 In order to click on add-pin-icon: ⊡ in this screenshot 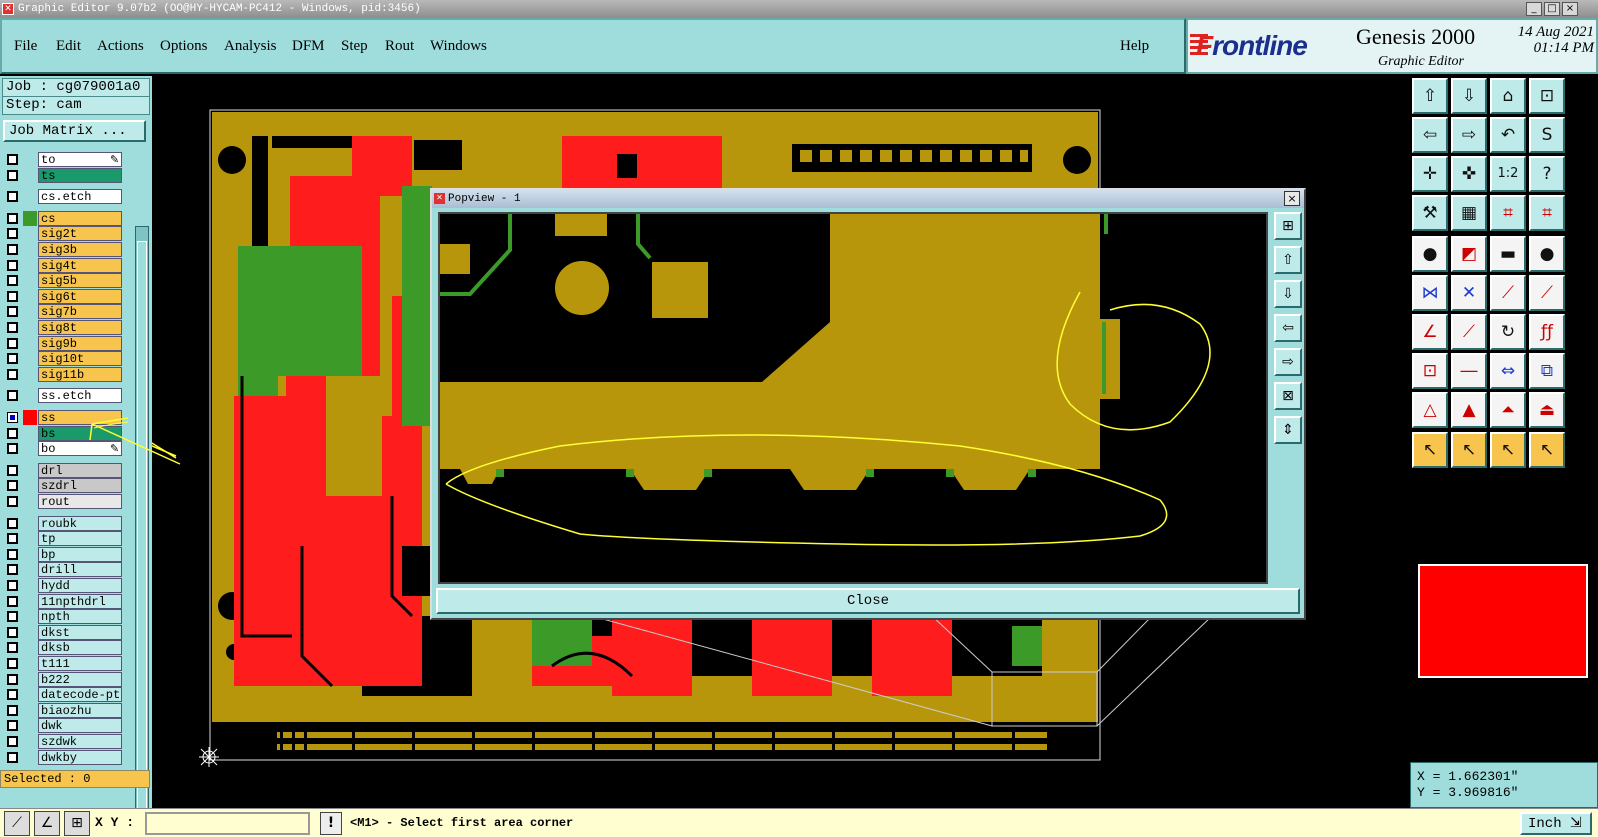, I will do `click(1430, 371)`.